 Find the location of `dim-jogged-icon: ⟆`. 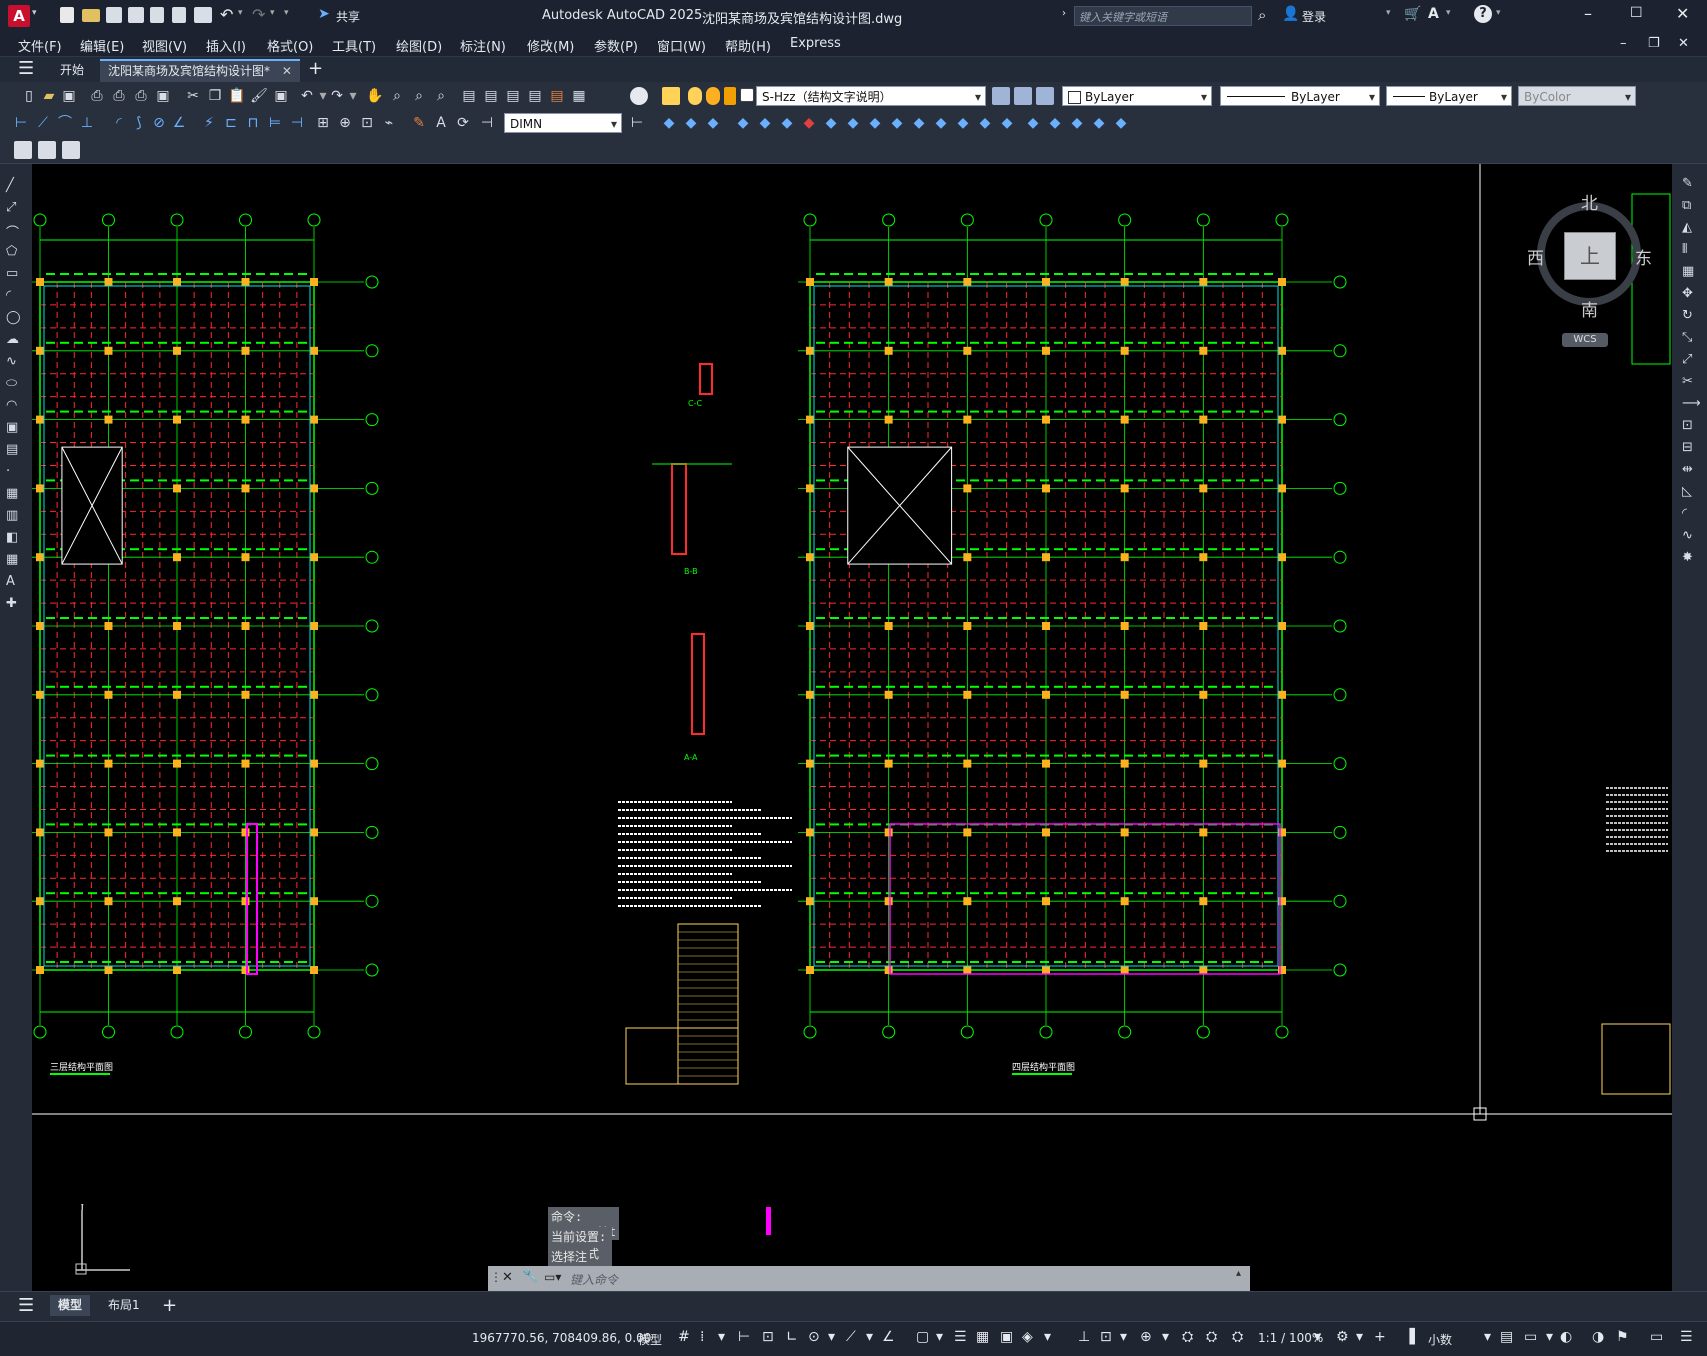

dim-jogged-icon: ⟆ is located at coordinates (139, 123).